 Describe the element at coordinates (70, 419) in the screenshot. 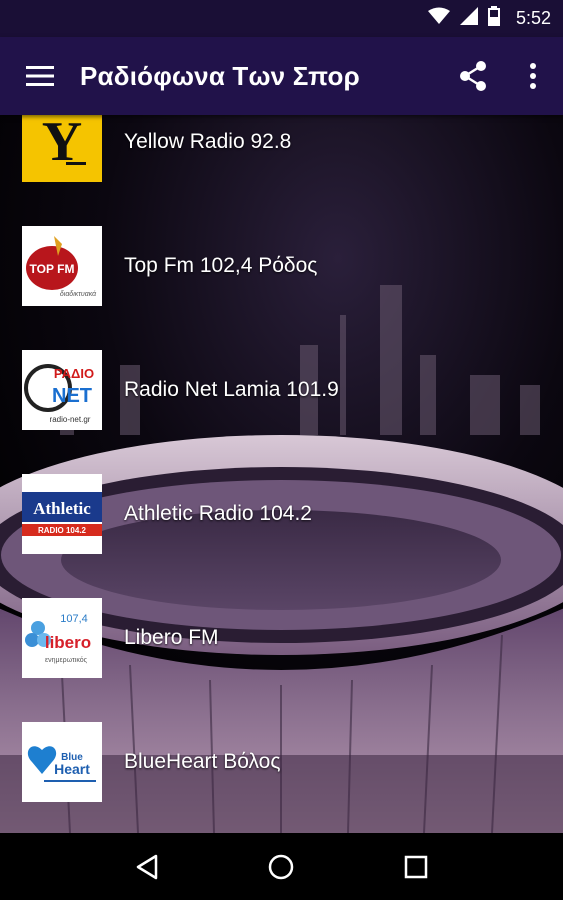

I see `svg-text: radio-net.gr` at that location.